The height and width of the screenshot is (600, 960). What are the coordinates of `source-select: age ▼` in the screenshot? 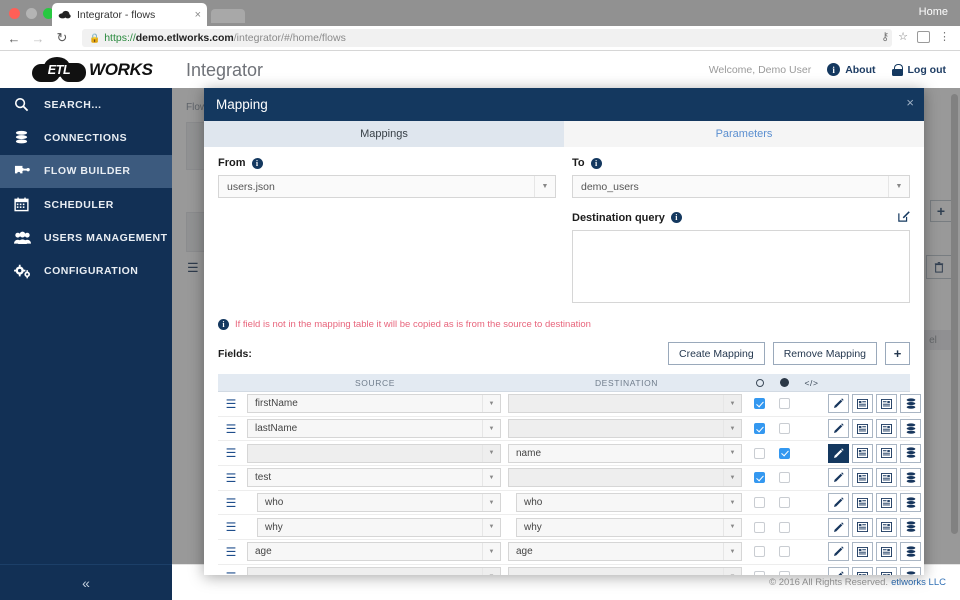 It's located at (374, 552).